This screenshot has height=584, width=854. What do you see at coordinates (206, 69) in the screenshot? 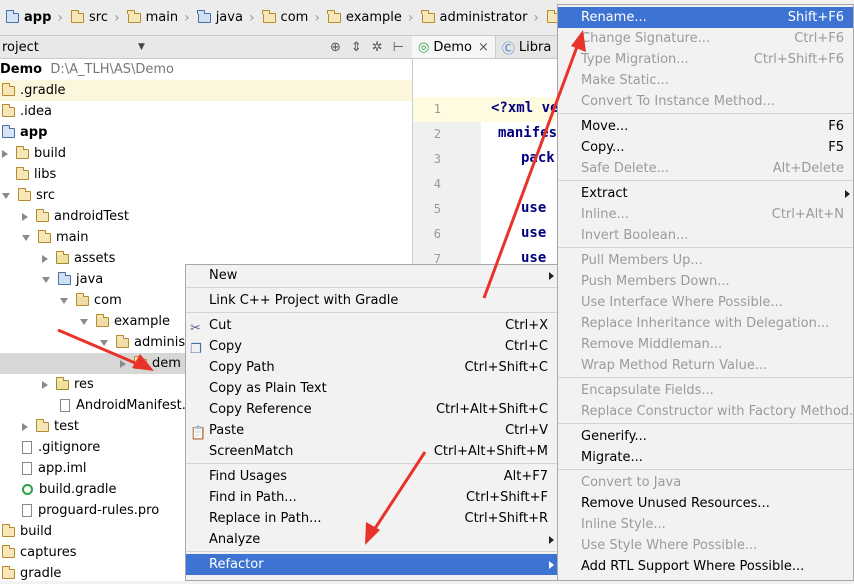
I see `tree-root-demo: Demo D:\A_TLH\AS\Demo` at bounding box center [206, 69].